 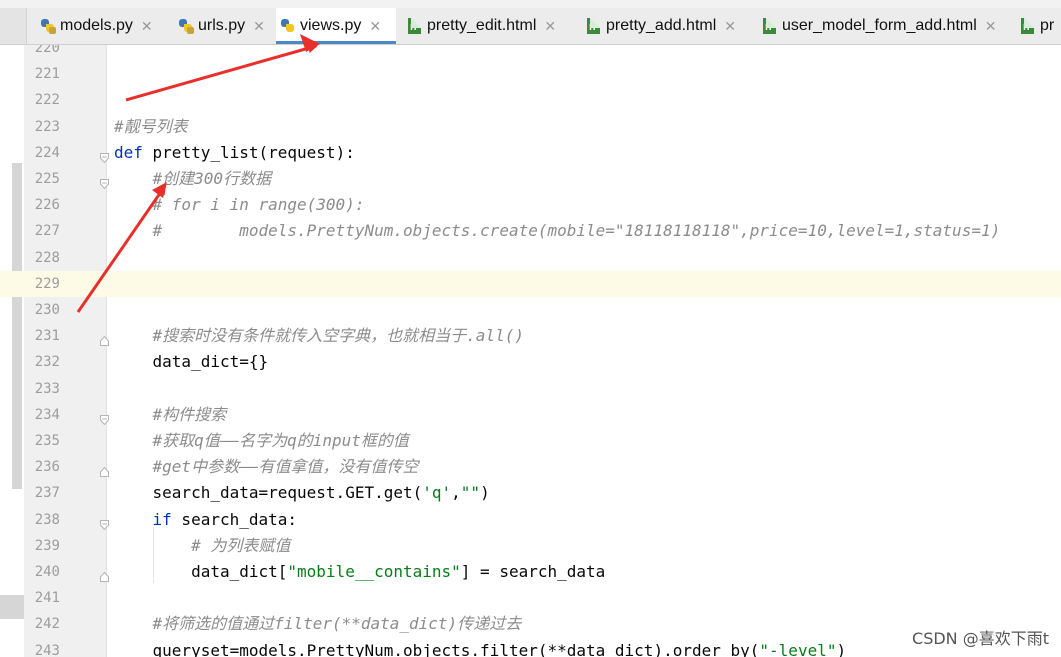 What do you see at coordinates (221, 72) in the screenshot?
I see `arrow-to-views-tab` at bounding box center [221, 72].